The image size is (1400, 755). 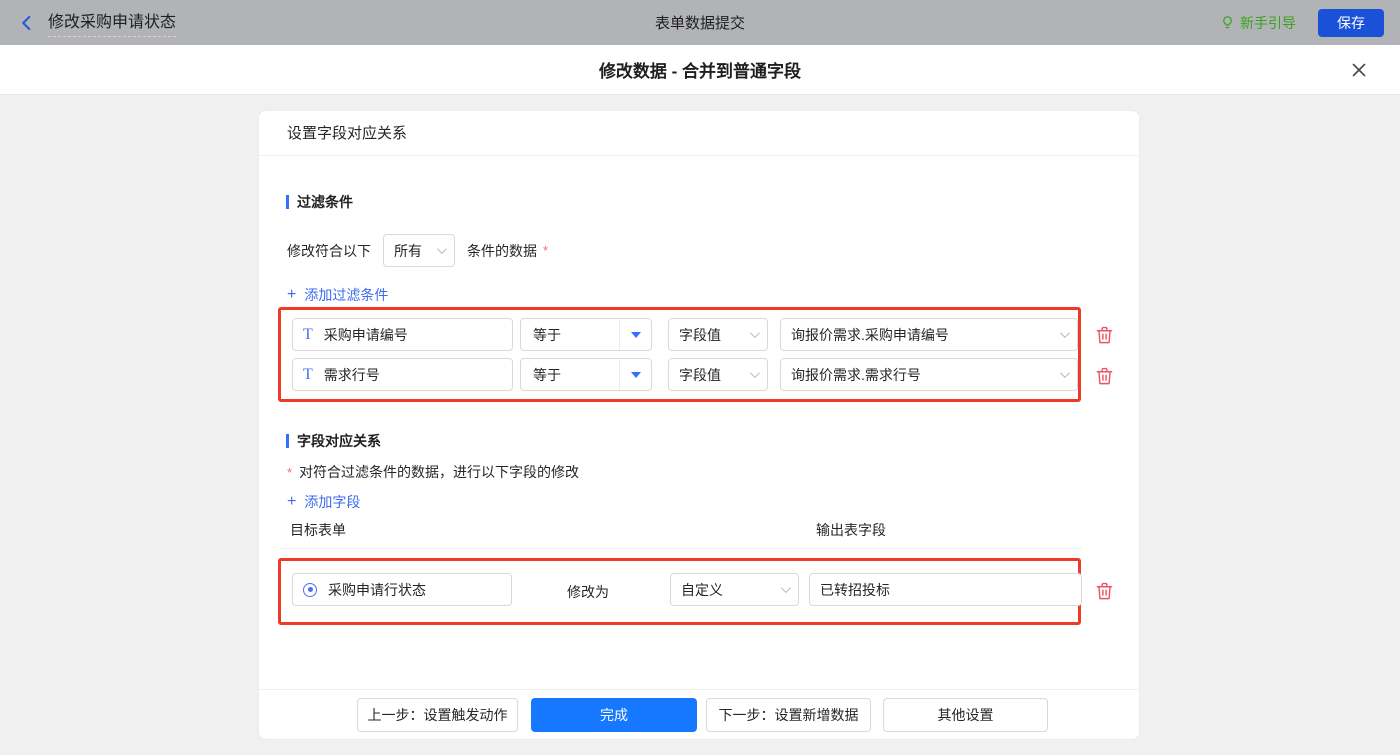 What do you see at coordinates (329, 250) in the screenshot?
I see `match-prefix-label: 修改符合以下` at bounding box center [329, 250].